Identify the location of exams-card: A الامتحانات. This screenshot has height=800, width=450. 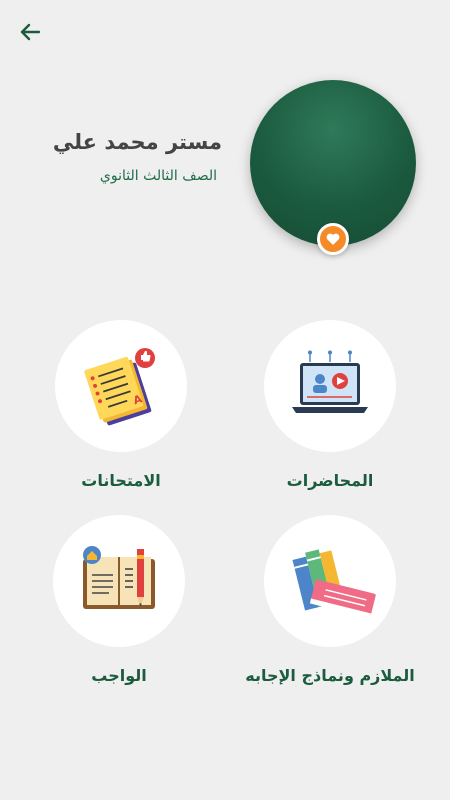
(121, 420).